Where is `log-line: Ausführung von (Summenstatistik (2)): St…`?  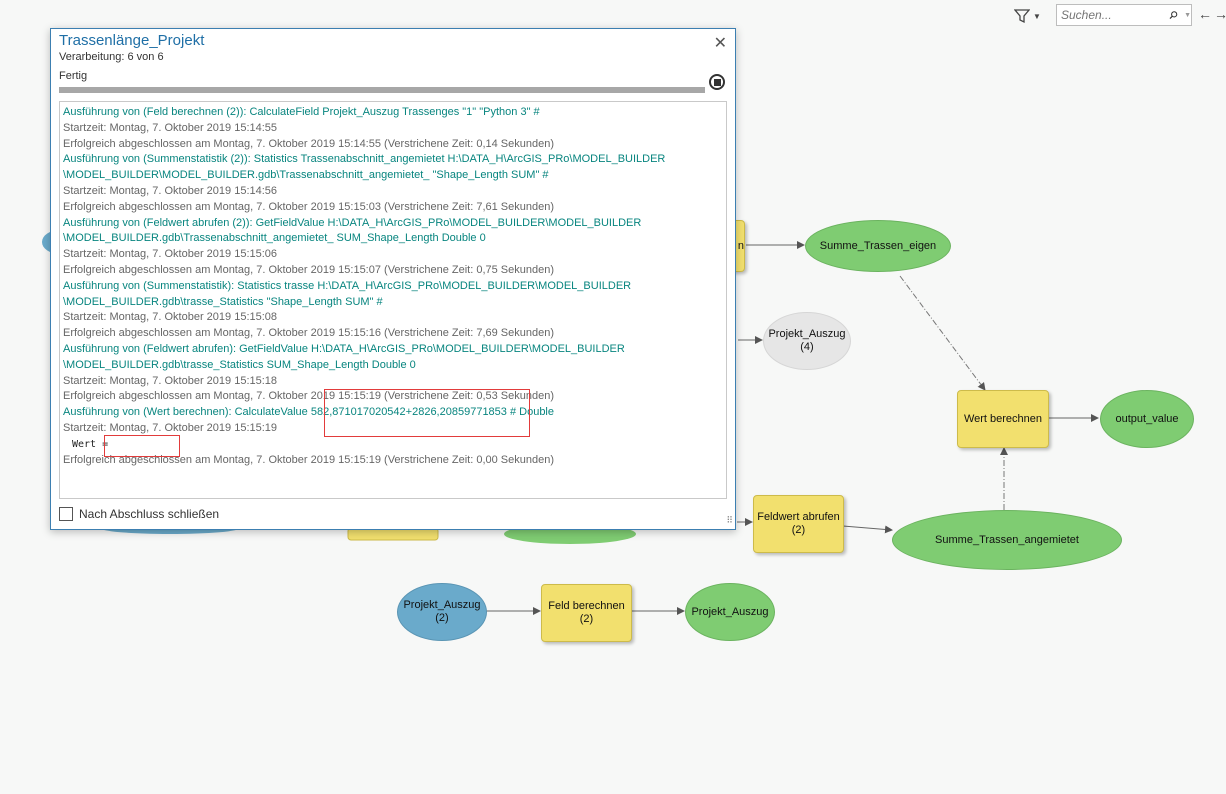 log-line: Ausführung von (Summenstatistik (2)): St… is located at coordinates (364, 159).